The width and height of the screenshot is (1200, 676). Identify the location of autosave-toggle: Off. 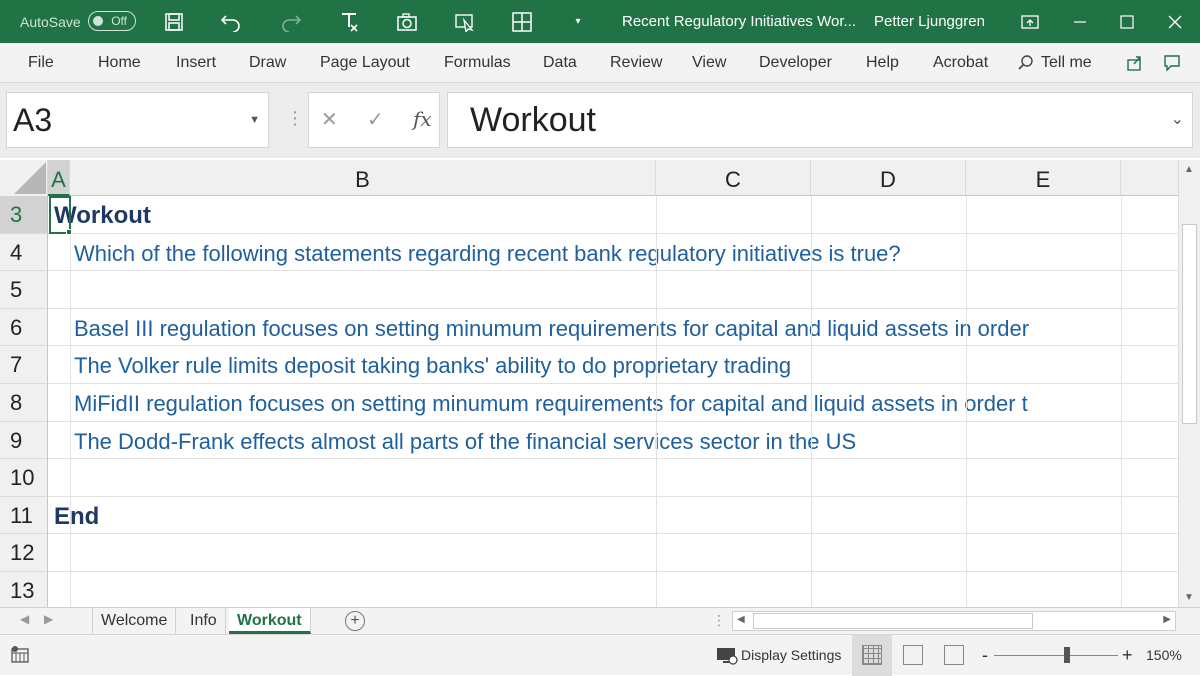
(112, 21).